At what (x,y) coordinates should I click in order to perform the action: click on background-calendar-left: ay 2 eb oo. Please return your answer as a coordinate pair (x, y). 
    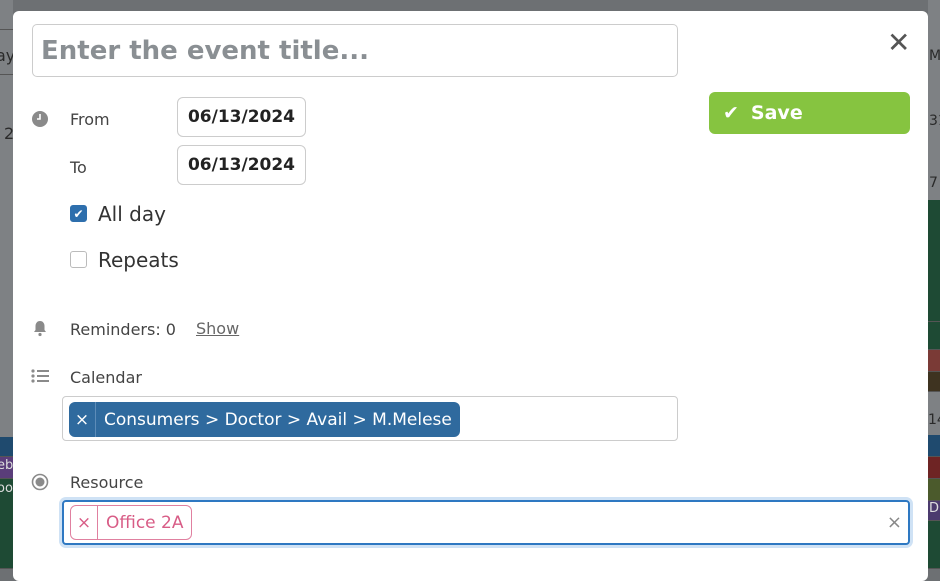
    Looking at the image, I should click on (6, 284).